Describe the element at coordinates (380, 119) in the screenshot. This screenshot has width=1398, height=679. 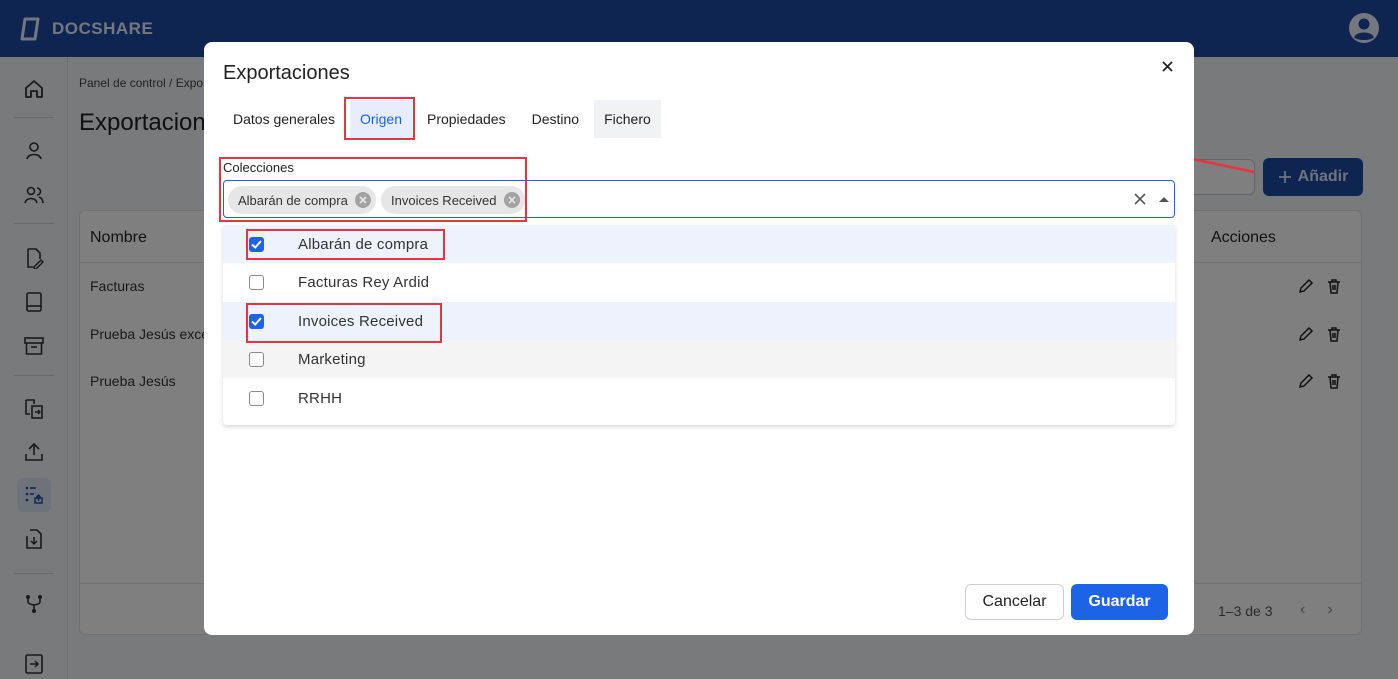
I see `tab-origen: Origen` at that location.